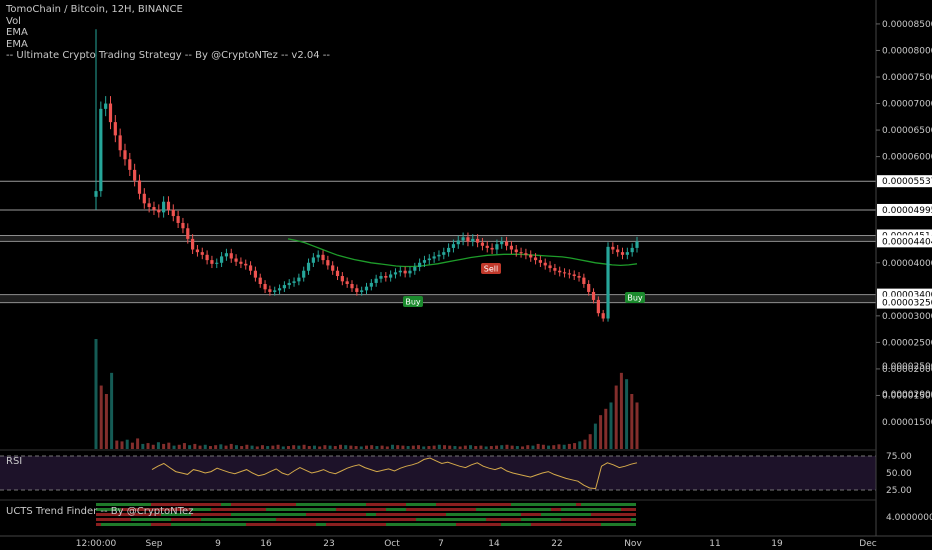 Image resolution: width=932 pixels, height=550 pixels. I want to click on legend-line-ema-1: EMA, so click(168, 33).